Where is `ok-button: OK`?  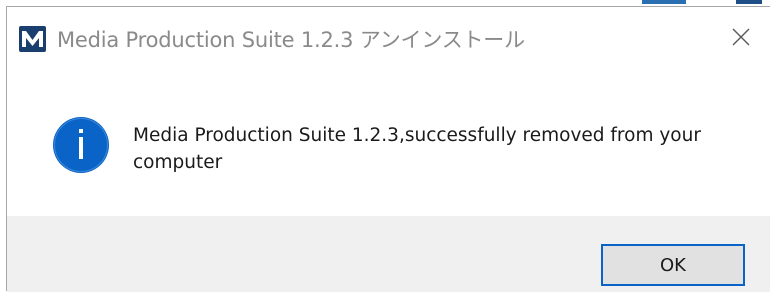 ok-button: OK is located at coordinates (673, 265).